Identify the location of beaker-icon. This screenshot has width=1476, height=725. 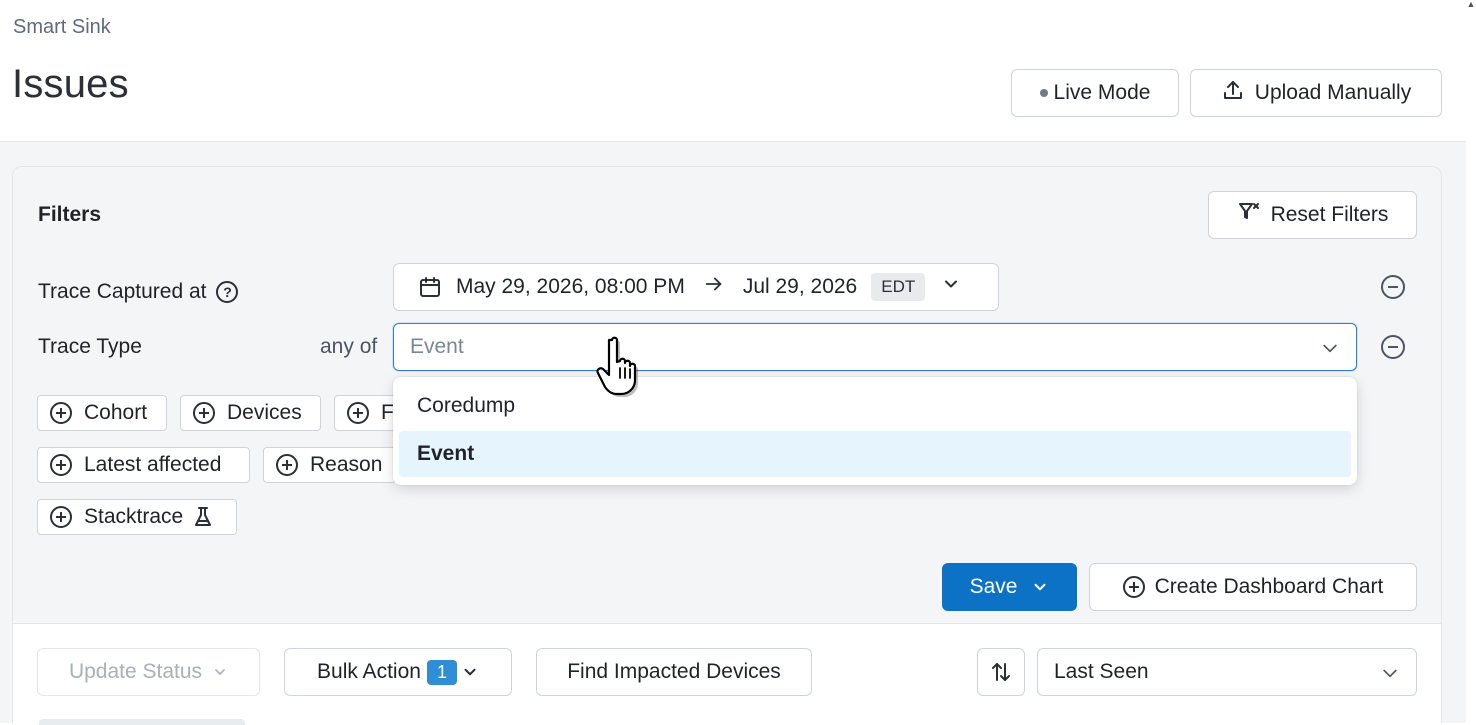
(203, 517).